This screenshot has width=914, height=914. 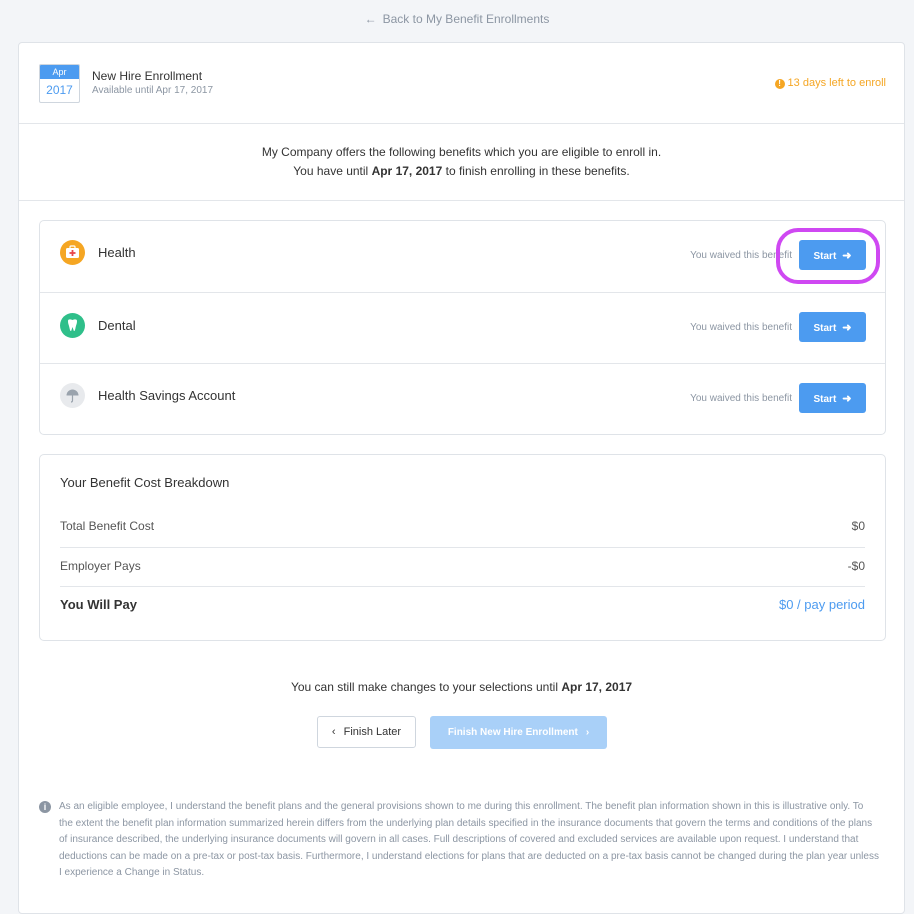 What do you see at coordinates (59, 72) in the screenshot?
I see `calendar-month: Apr` at bounding box center [59, 72].